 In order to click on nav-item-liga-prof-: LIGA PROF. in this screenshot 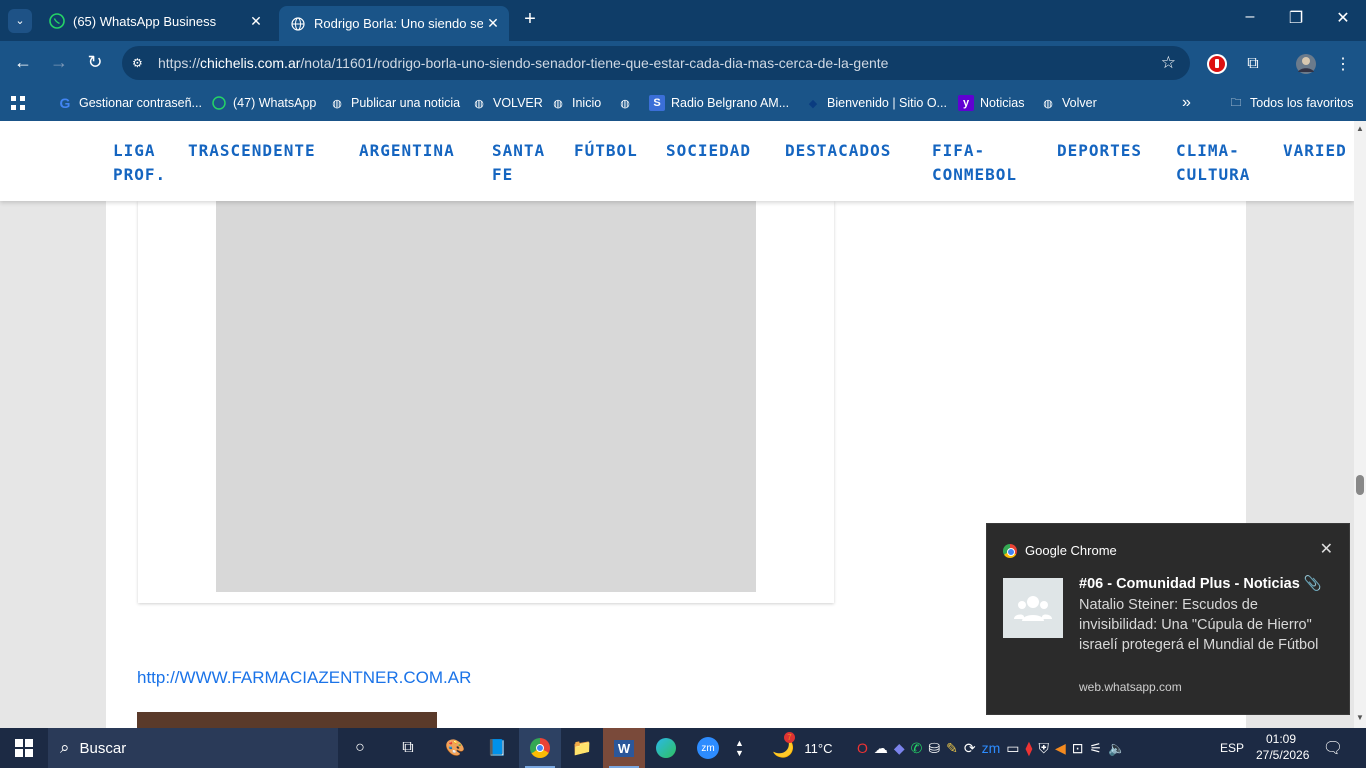, I will do `click(139, 163)`.